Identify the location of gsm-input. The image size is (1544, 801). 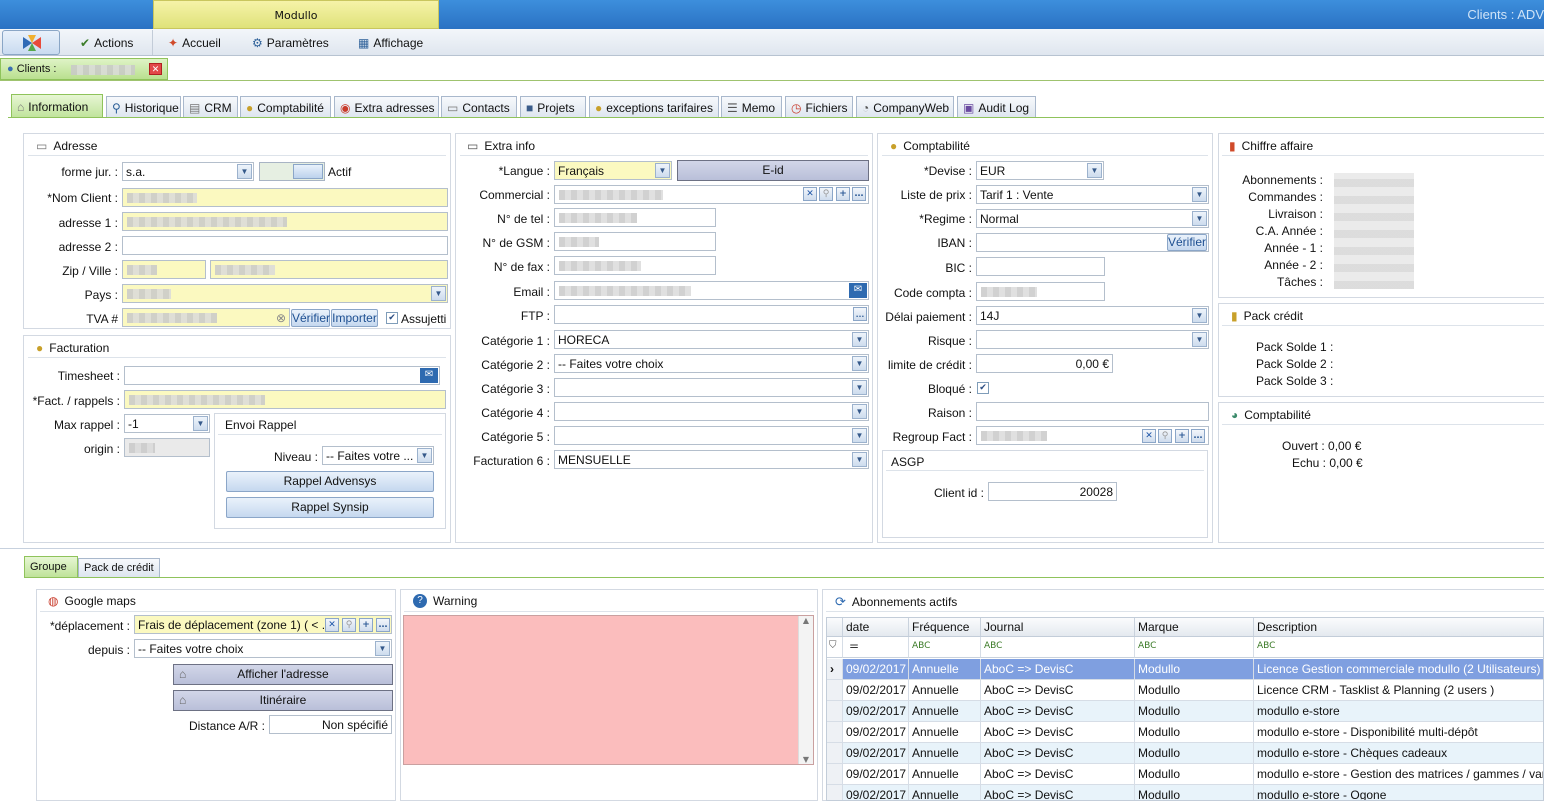
(635, 241).